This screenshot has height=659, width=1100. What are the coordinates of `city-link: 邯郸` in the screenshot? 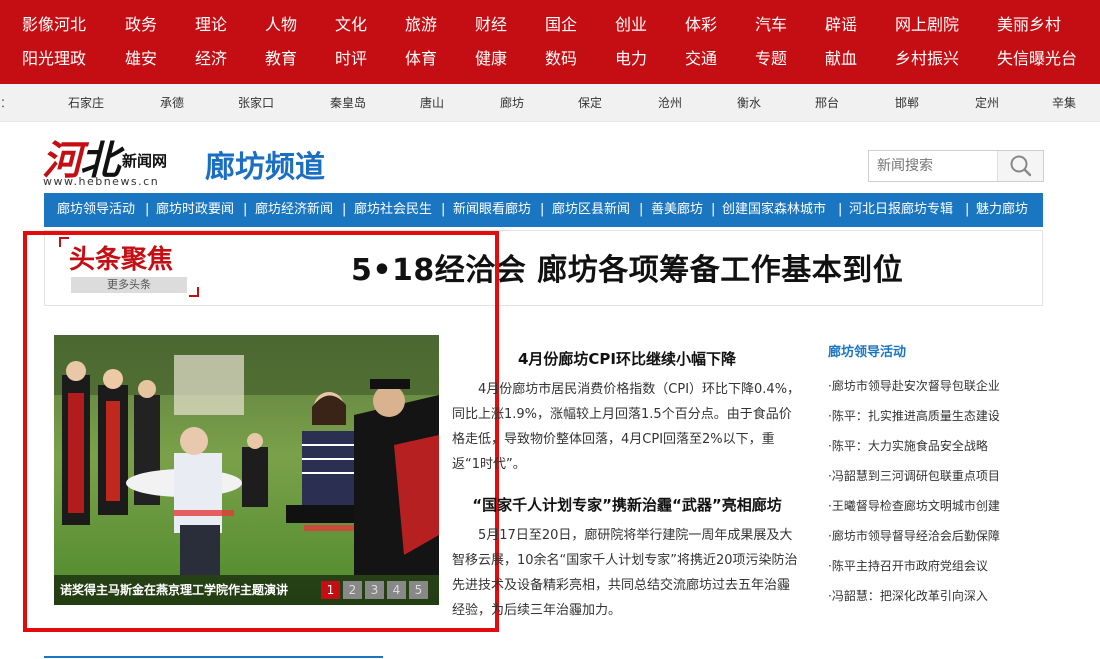 It's located at (907, 103).